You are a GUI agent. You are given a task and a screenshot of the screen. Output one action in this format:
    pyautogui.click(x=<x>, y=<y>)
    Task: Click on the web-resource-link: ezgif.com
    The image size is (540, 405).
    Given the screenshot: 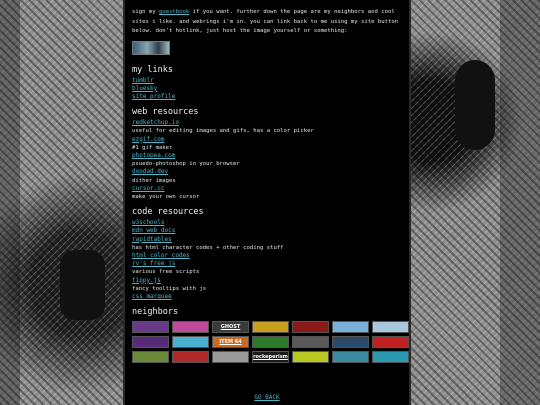 What is the action you would take?
    pyautogui.click(x=267, y=140)
    